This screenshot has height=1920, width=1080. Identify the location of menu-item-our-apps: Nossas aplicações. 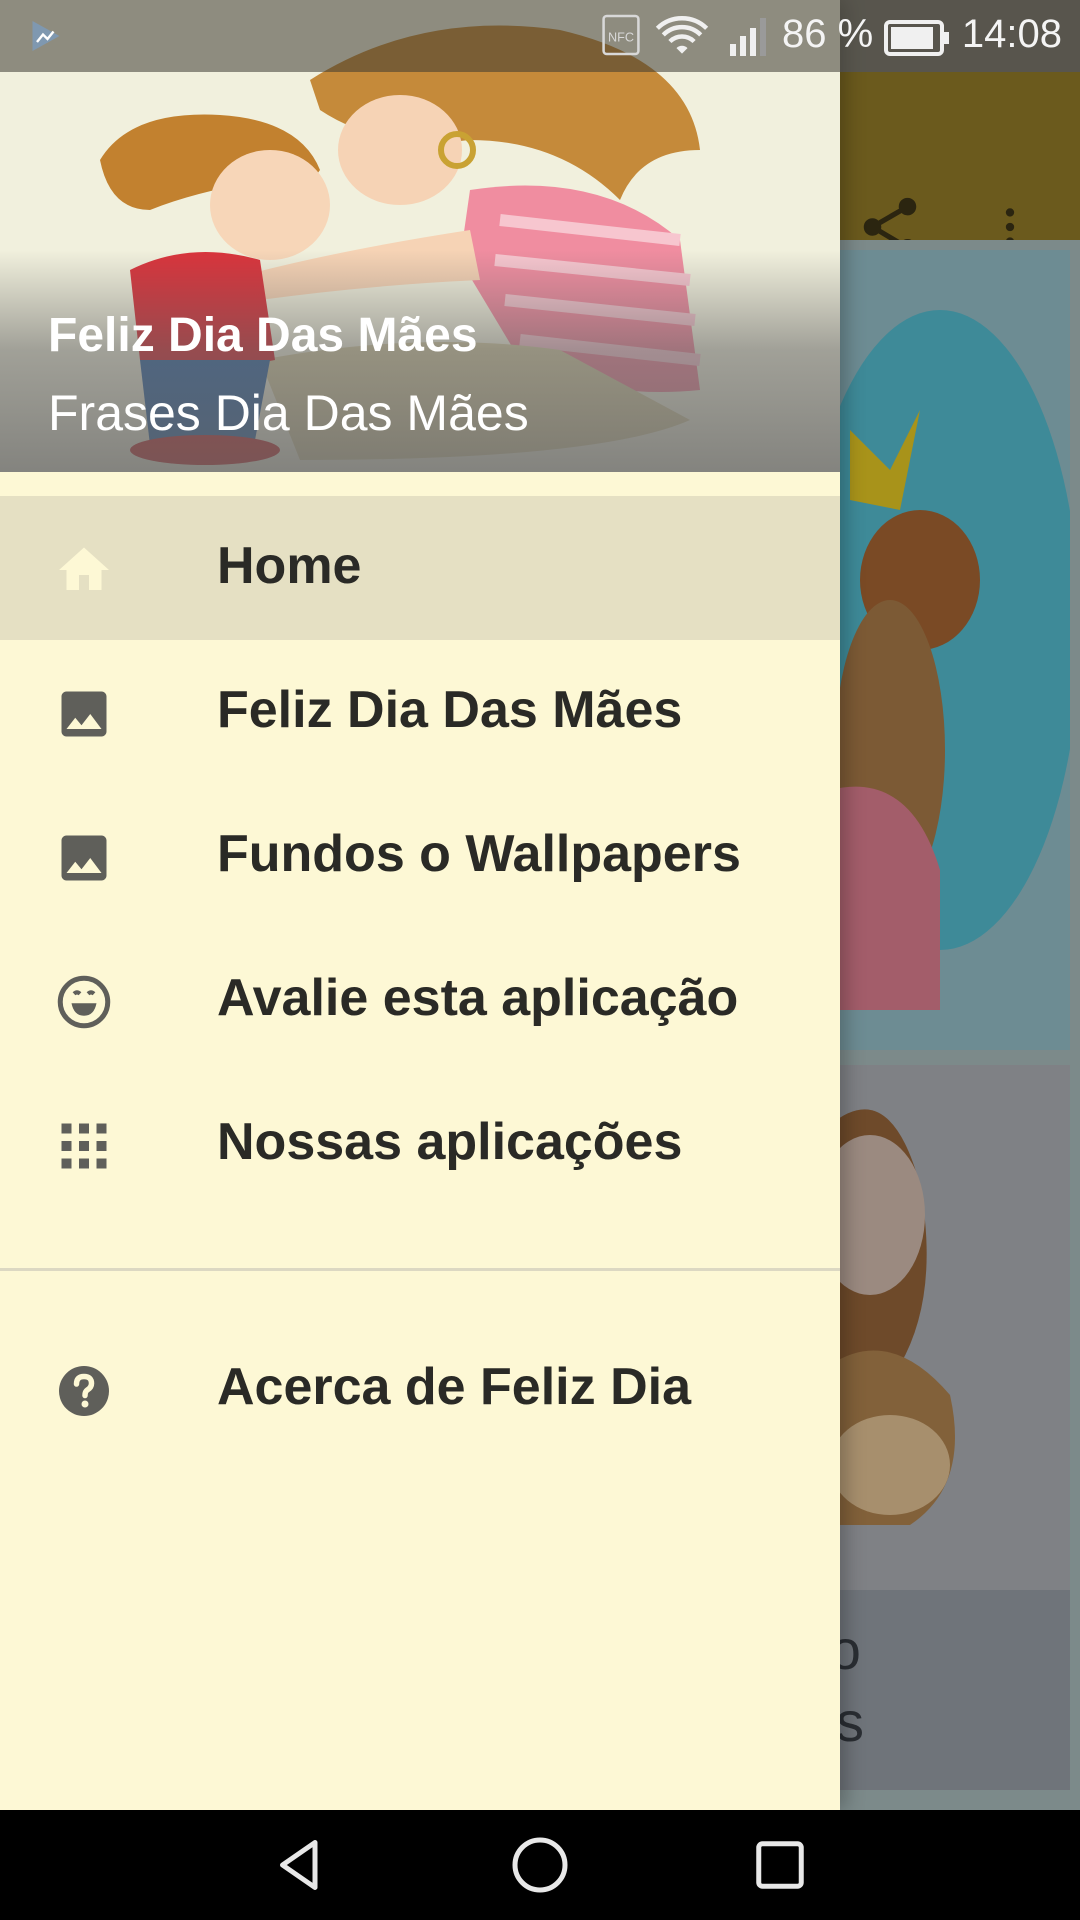
(420, 1144).